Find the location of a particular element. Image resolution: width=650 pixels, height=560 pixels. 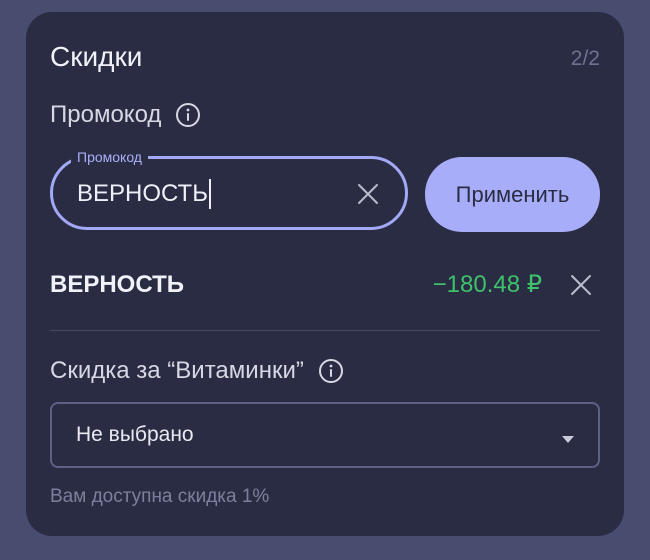

step-indicator: 2/2 is located at coordinates (585, 58).